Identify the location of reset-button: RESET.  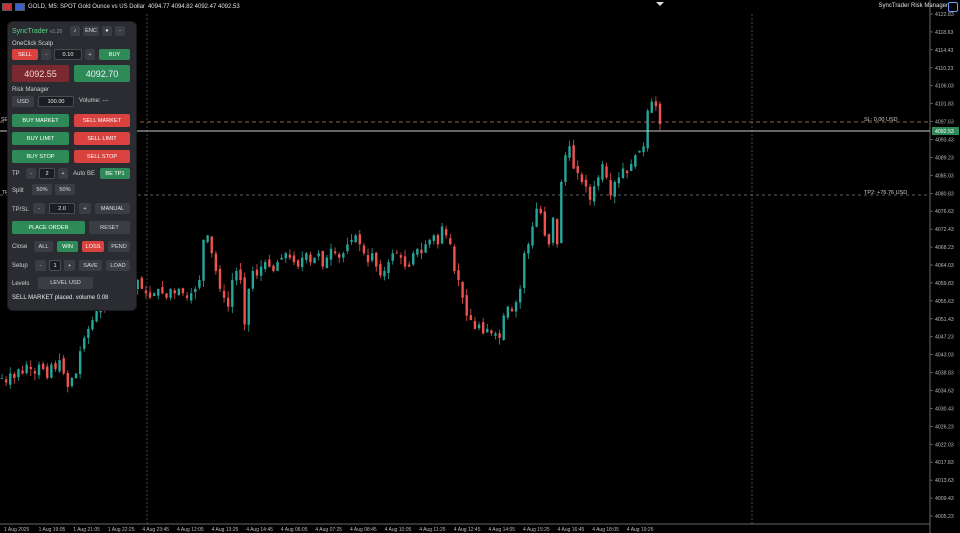
(109, 227).